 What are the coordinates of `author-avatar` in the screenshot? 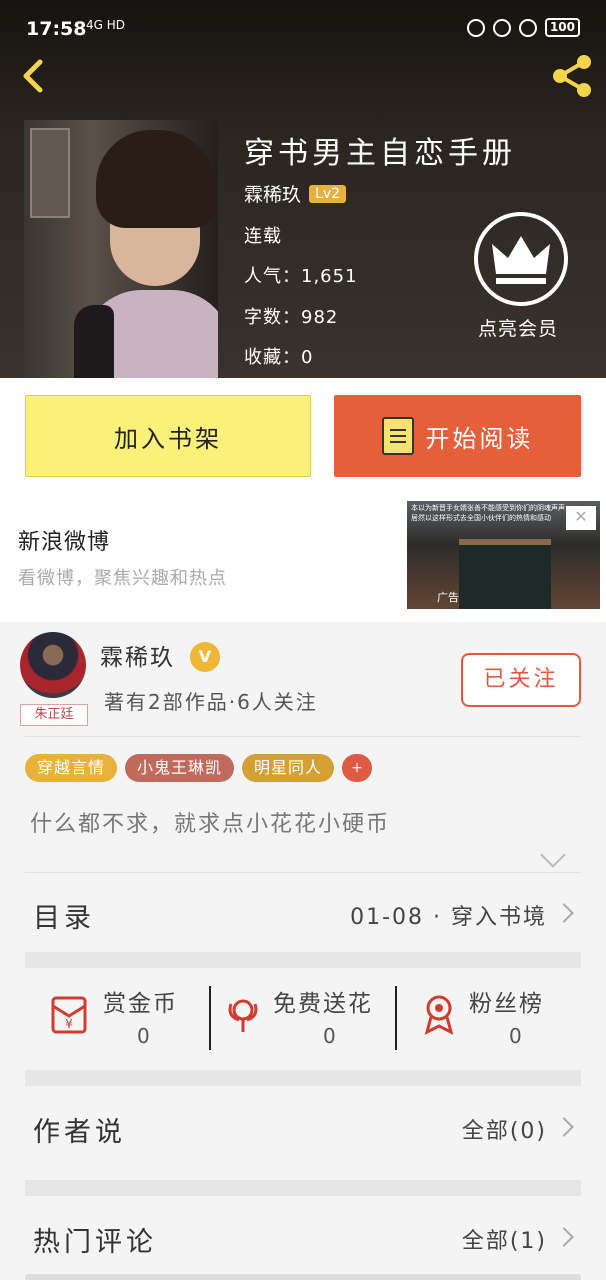 It's located at (53, 665).